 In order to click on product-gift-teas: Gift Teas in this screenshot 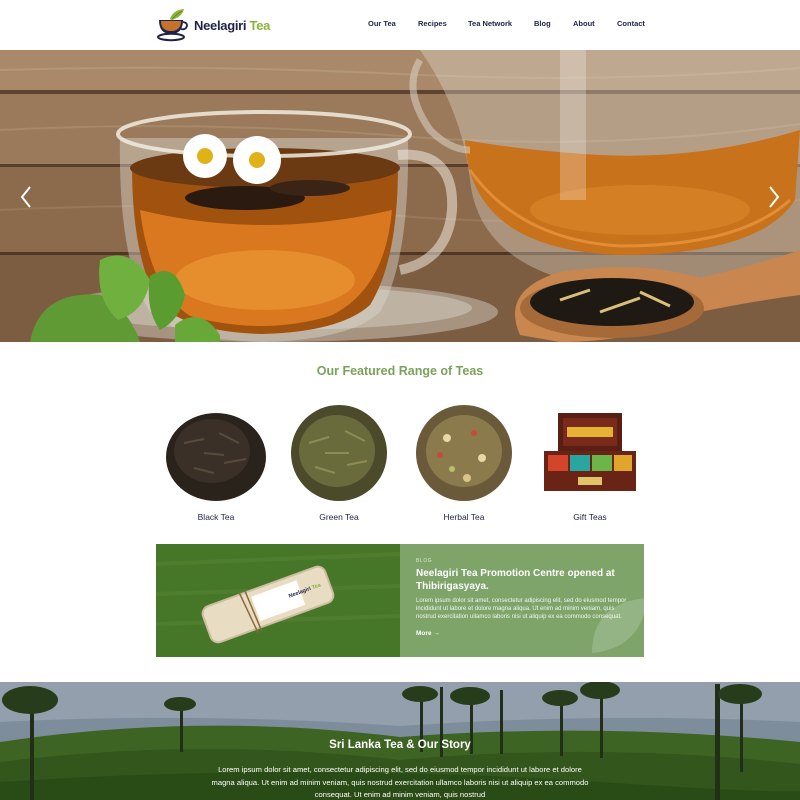, I will do `click(590, 465)`.